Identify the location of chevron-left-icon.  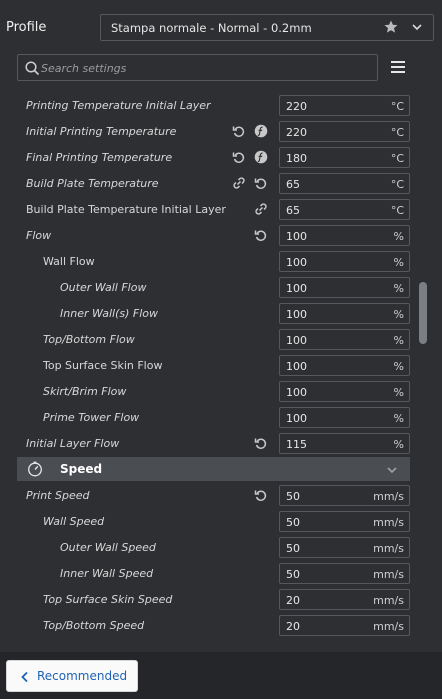
(24, 677).